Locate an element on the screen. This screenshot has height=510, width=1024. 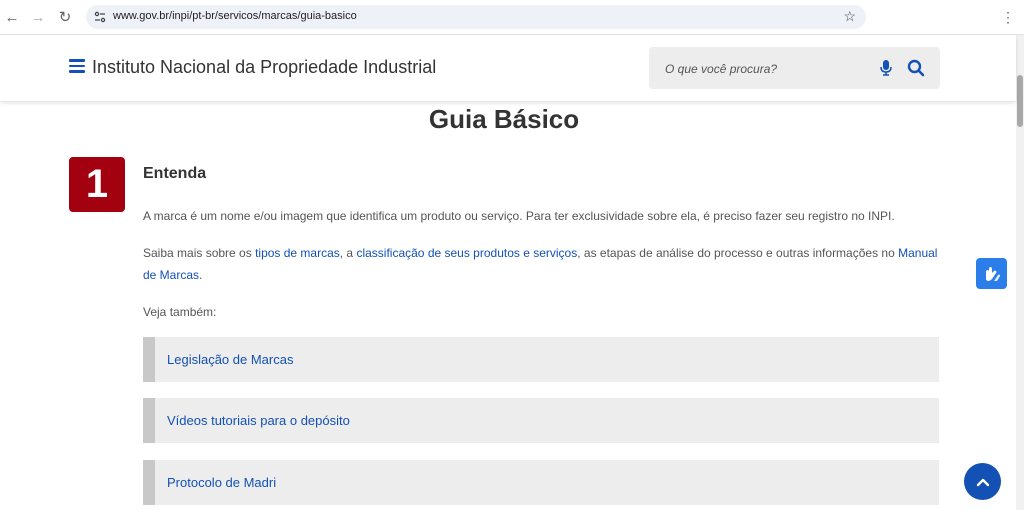
hamburger-menu-icon is located at coordinates (77, 66).